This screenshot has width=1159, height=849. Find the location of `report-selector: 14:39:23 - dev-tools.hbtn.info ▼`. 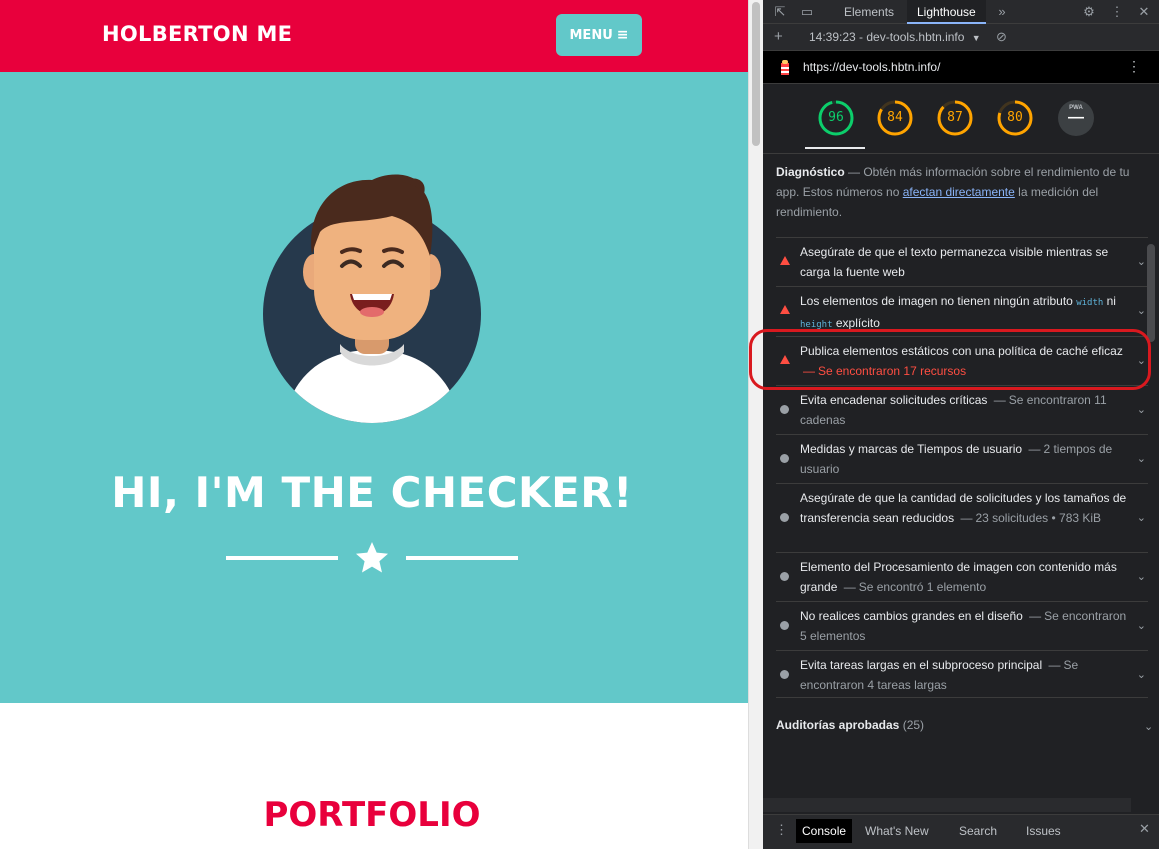

report-selector: 14:39:23 - dev-tools.hbtn.info ▼ is located at coordinates (895, 37).